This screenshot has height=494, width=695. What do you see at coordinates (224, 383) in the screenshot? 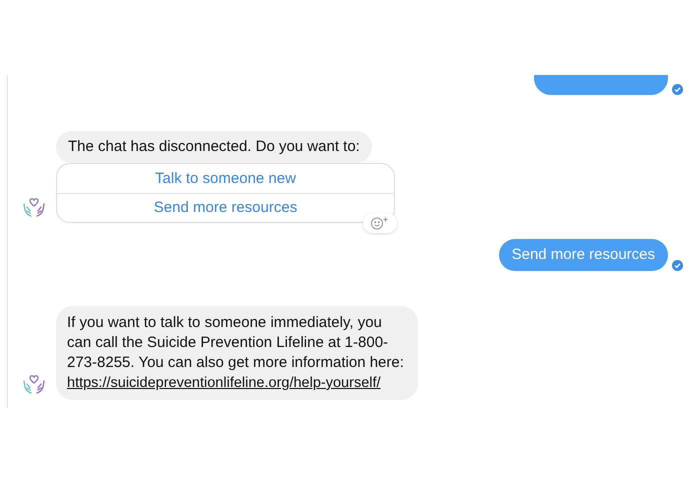
I see `lifeline-link: https://suicidepreventionlifeline.org/help-yourself/` at bounding box center [224, 383].